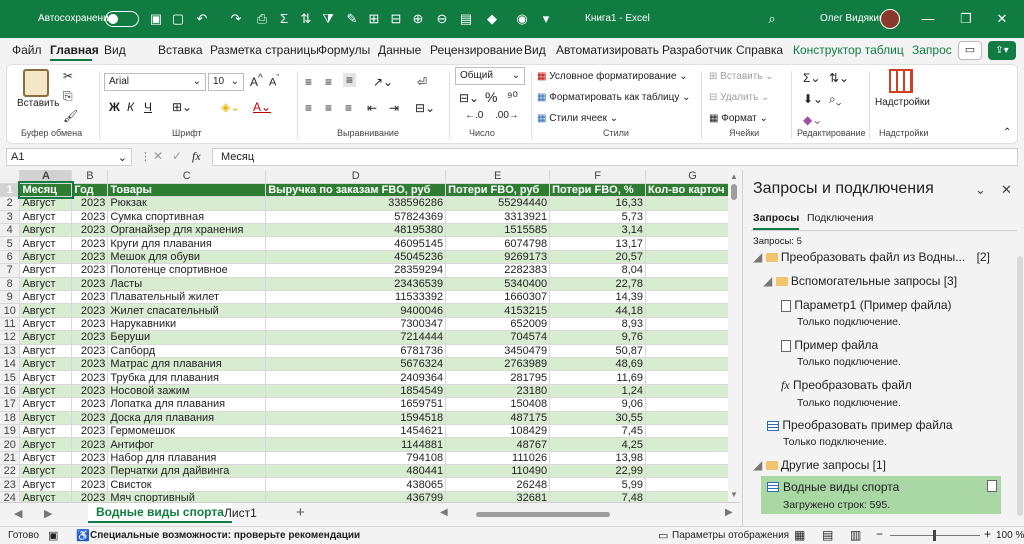  I want to click on maximize-icon: ❐, so click(966, 19).